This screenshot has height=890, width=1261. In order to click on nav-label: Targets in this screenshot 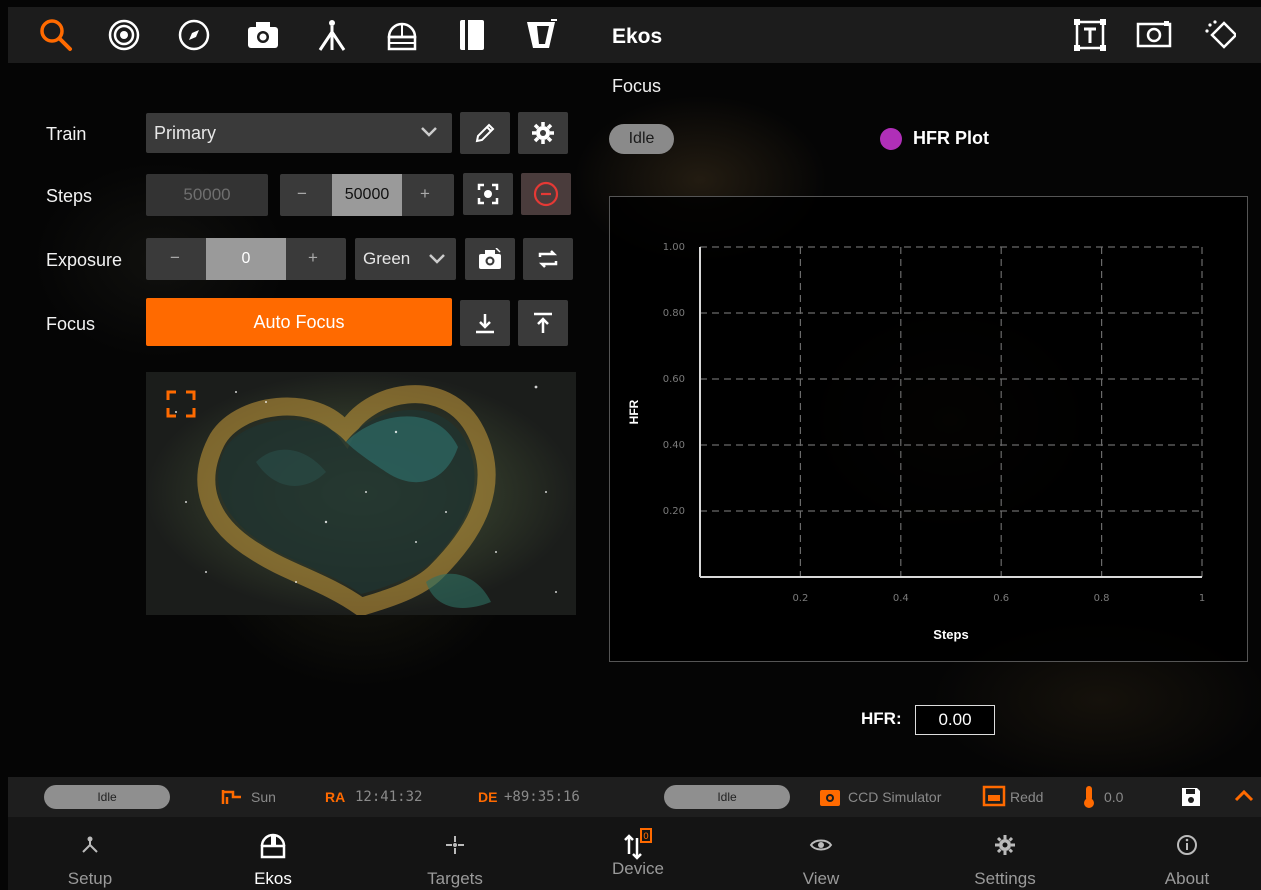, I will do `click(455, 878)`.